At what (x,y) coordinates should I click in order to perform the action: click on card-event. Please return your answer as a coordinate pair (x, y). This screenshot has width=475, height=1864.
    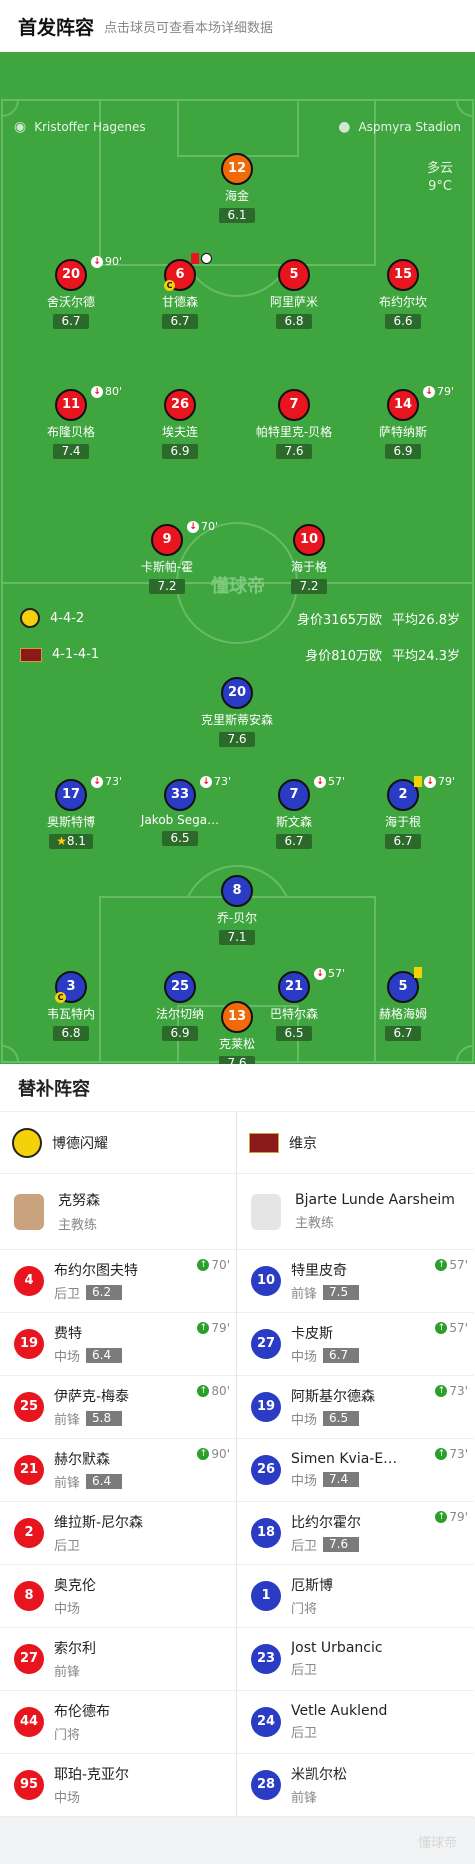
    Looking at the image, I should click on (201, 258).